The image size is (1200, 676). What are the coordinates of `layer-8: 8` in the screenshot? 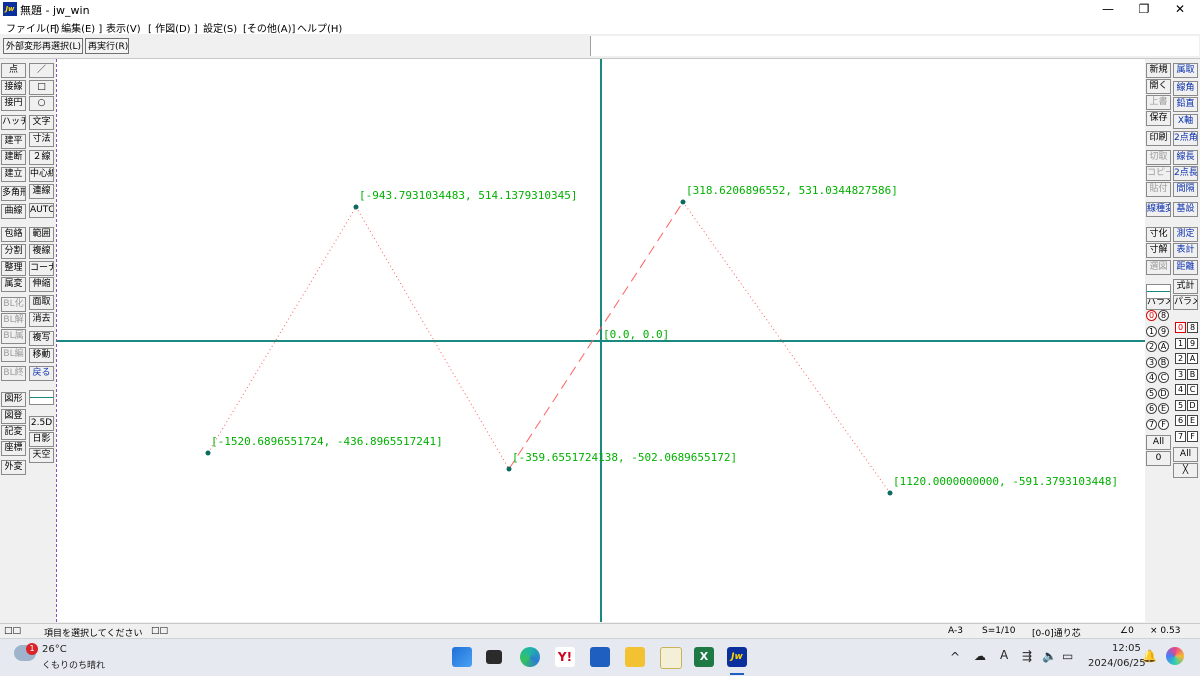 It's located at (1192, 327).